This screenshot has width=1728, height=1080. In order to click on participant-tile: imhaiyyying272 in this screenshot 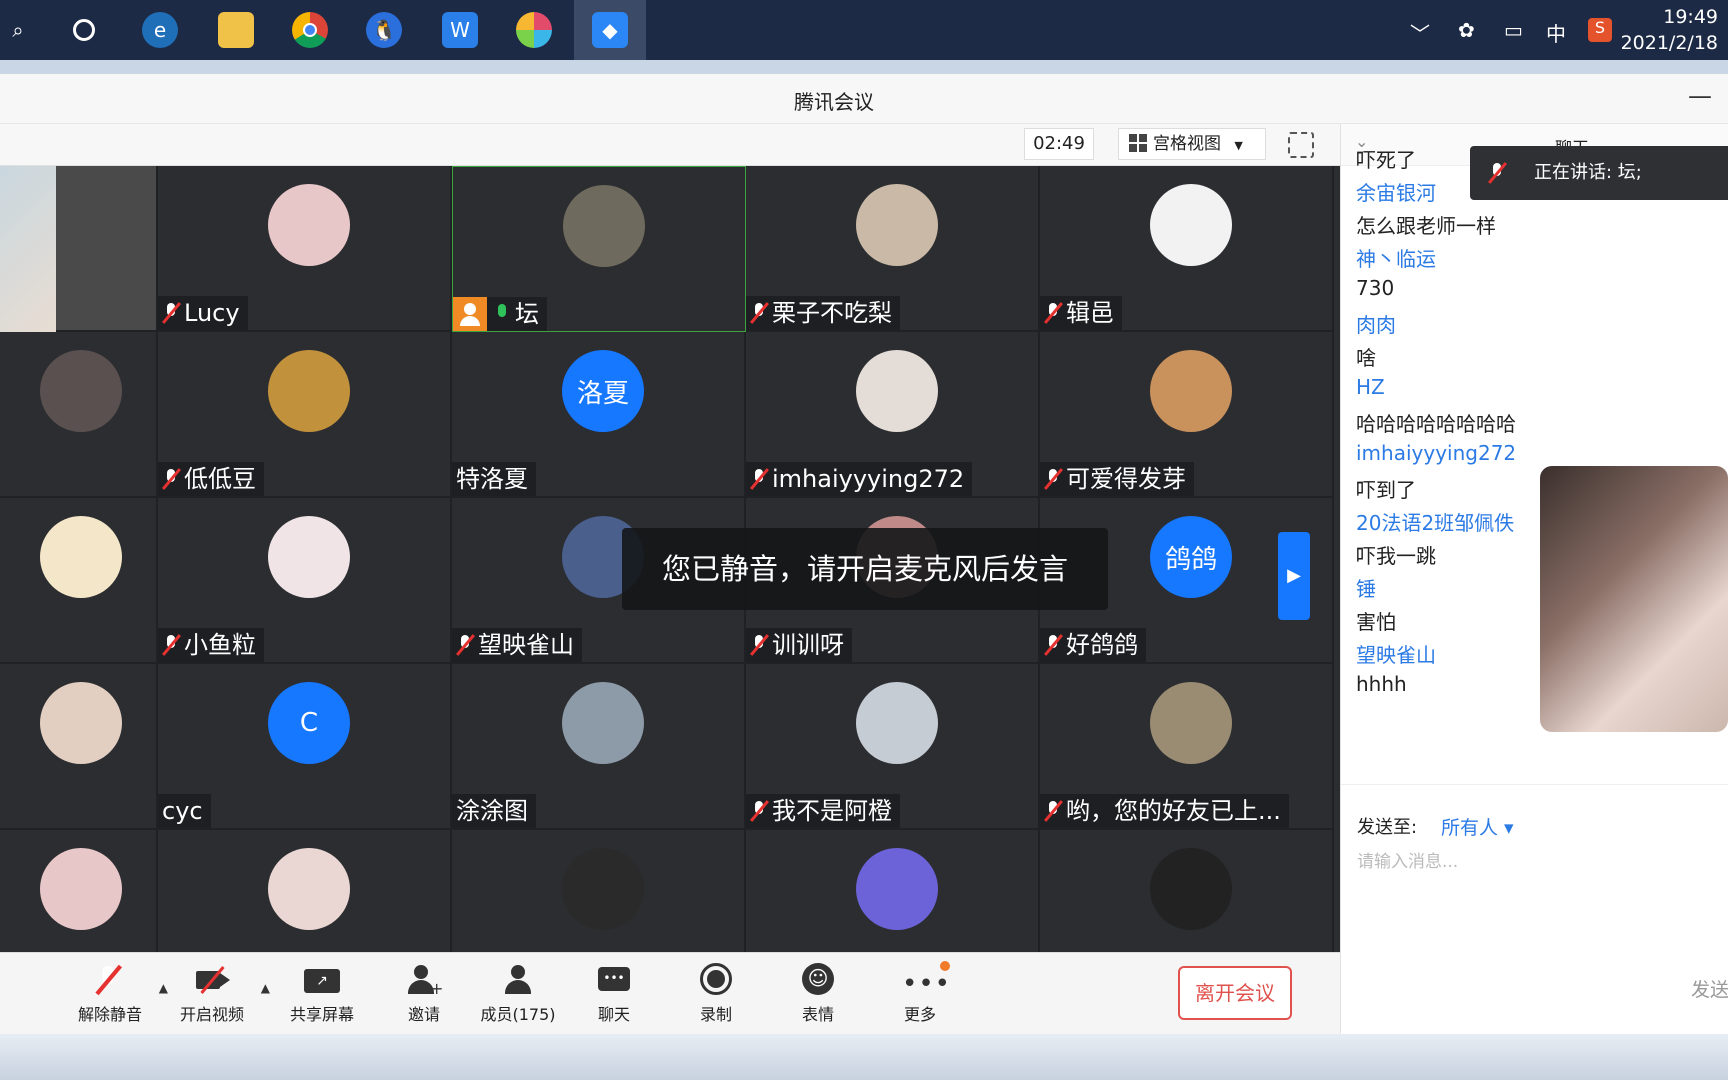, I will do `click(893, 415)`.